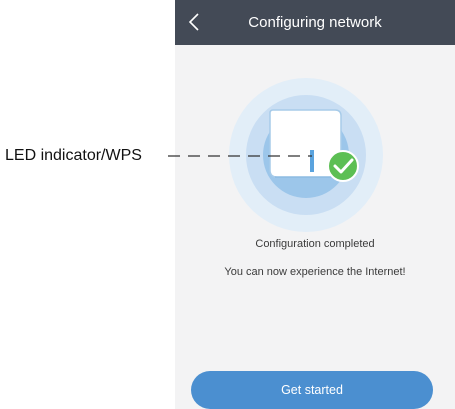 The height and width of the screenshot is (409, 455). I want to click on annotation-leader-line, so click(240, 156).